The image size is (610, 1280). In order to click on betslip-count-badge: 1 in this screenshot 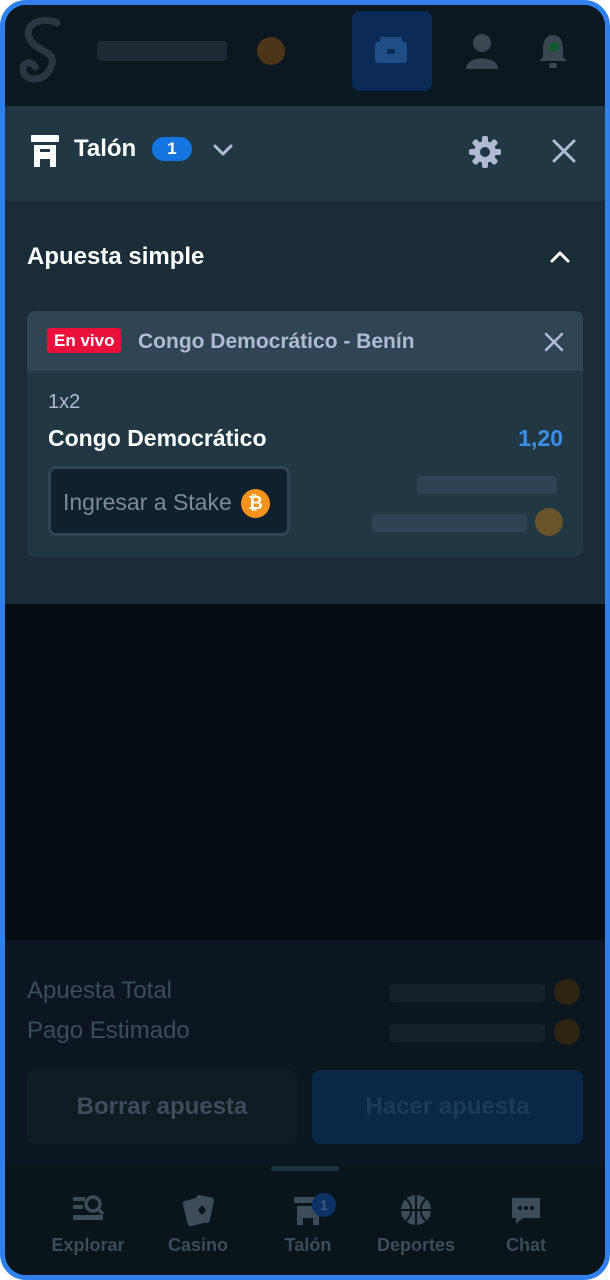, I will do `click(172, 149)`.